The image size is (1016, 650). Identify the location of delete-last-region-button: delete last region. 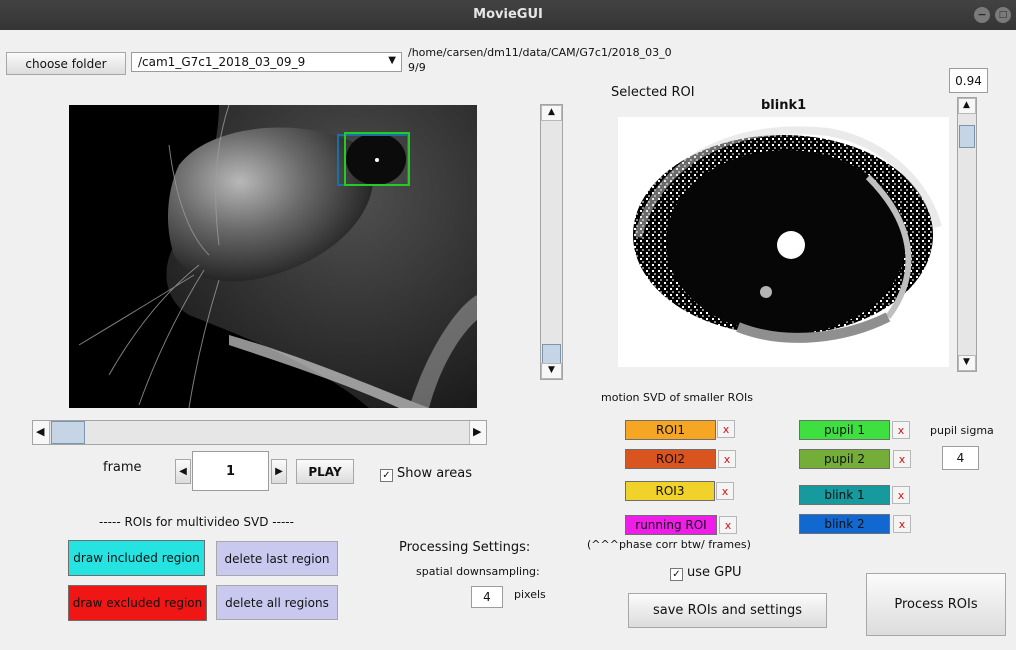
(277, 558).